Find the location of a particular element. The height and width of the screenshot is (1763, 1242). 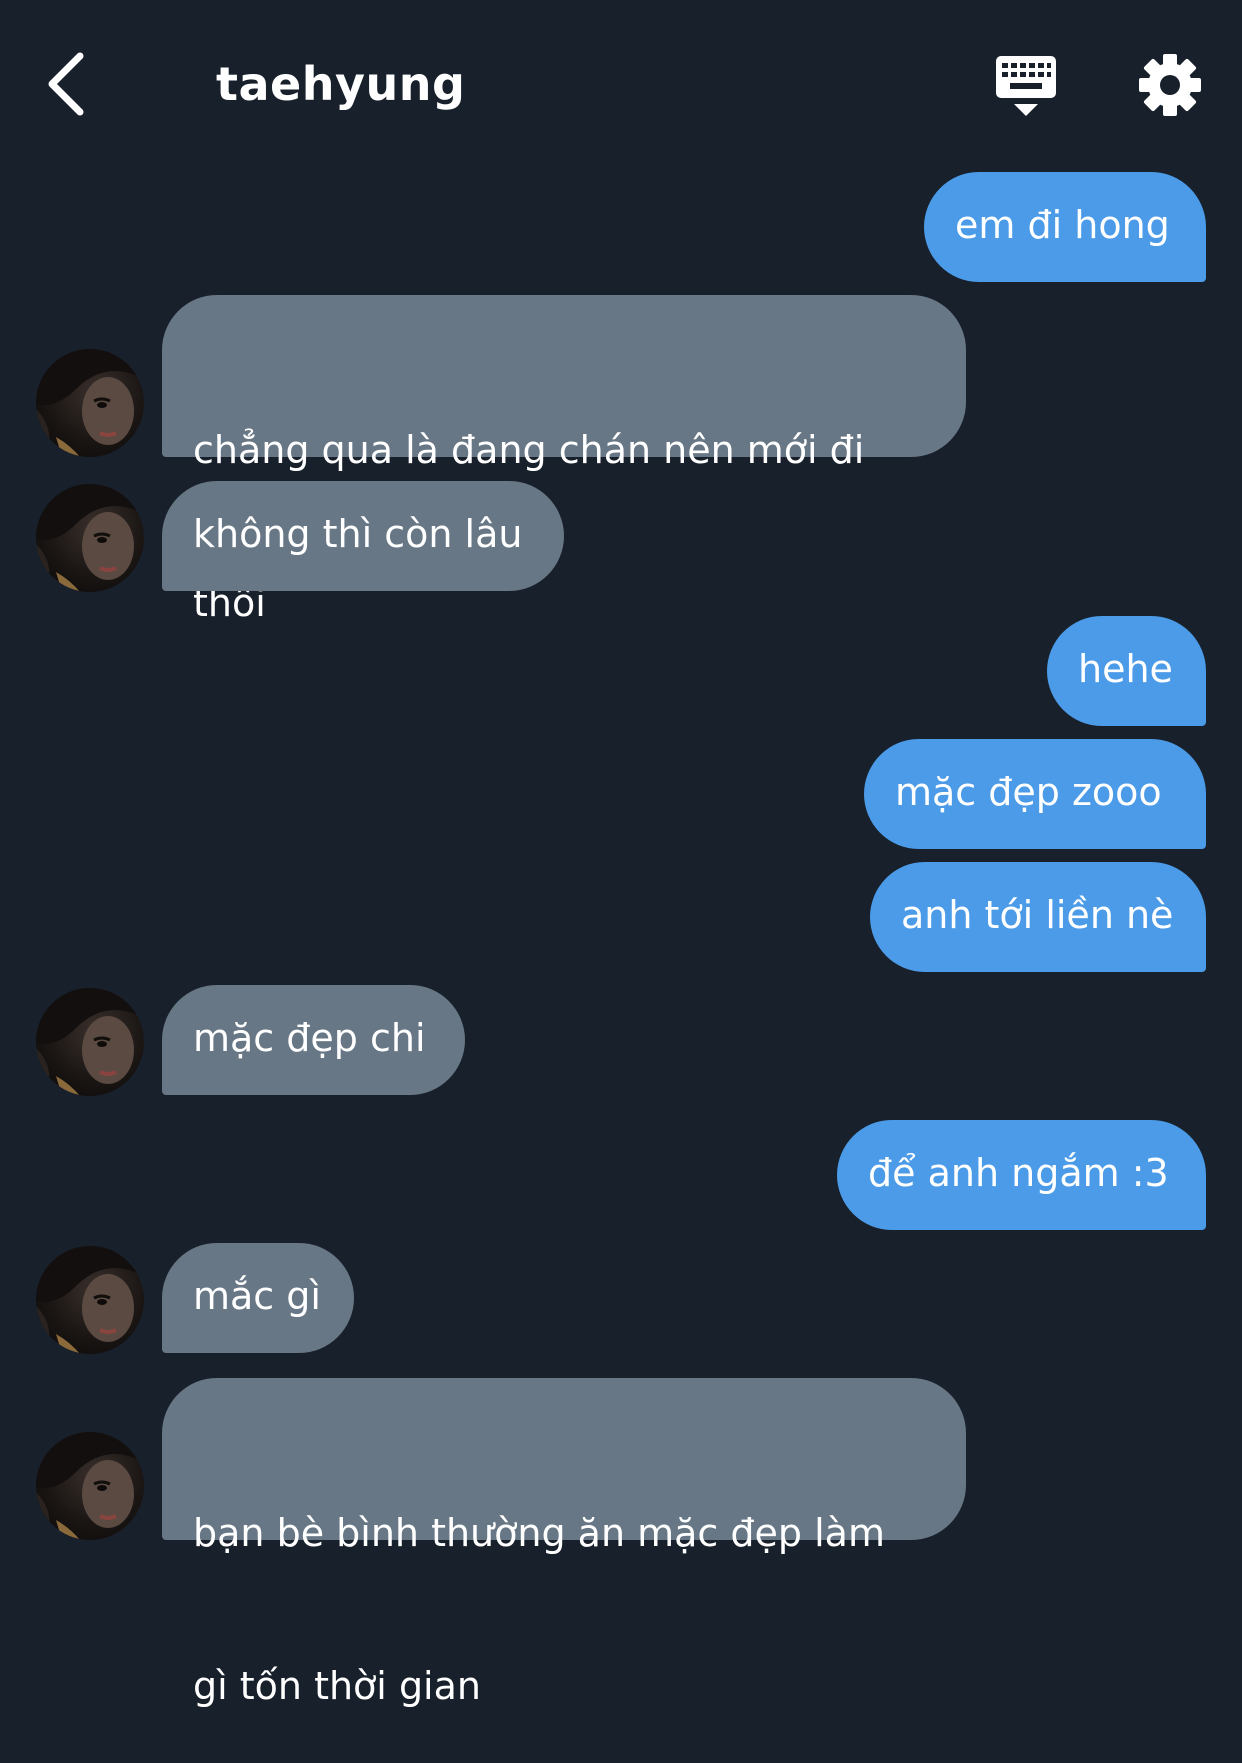

message-line: gì tốn thời gian is located at coordinates (337, 1686).